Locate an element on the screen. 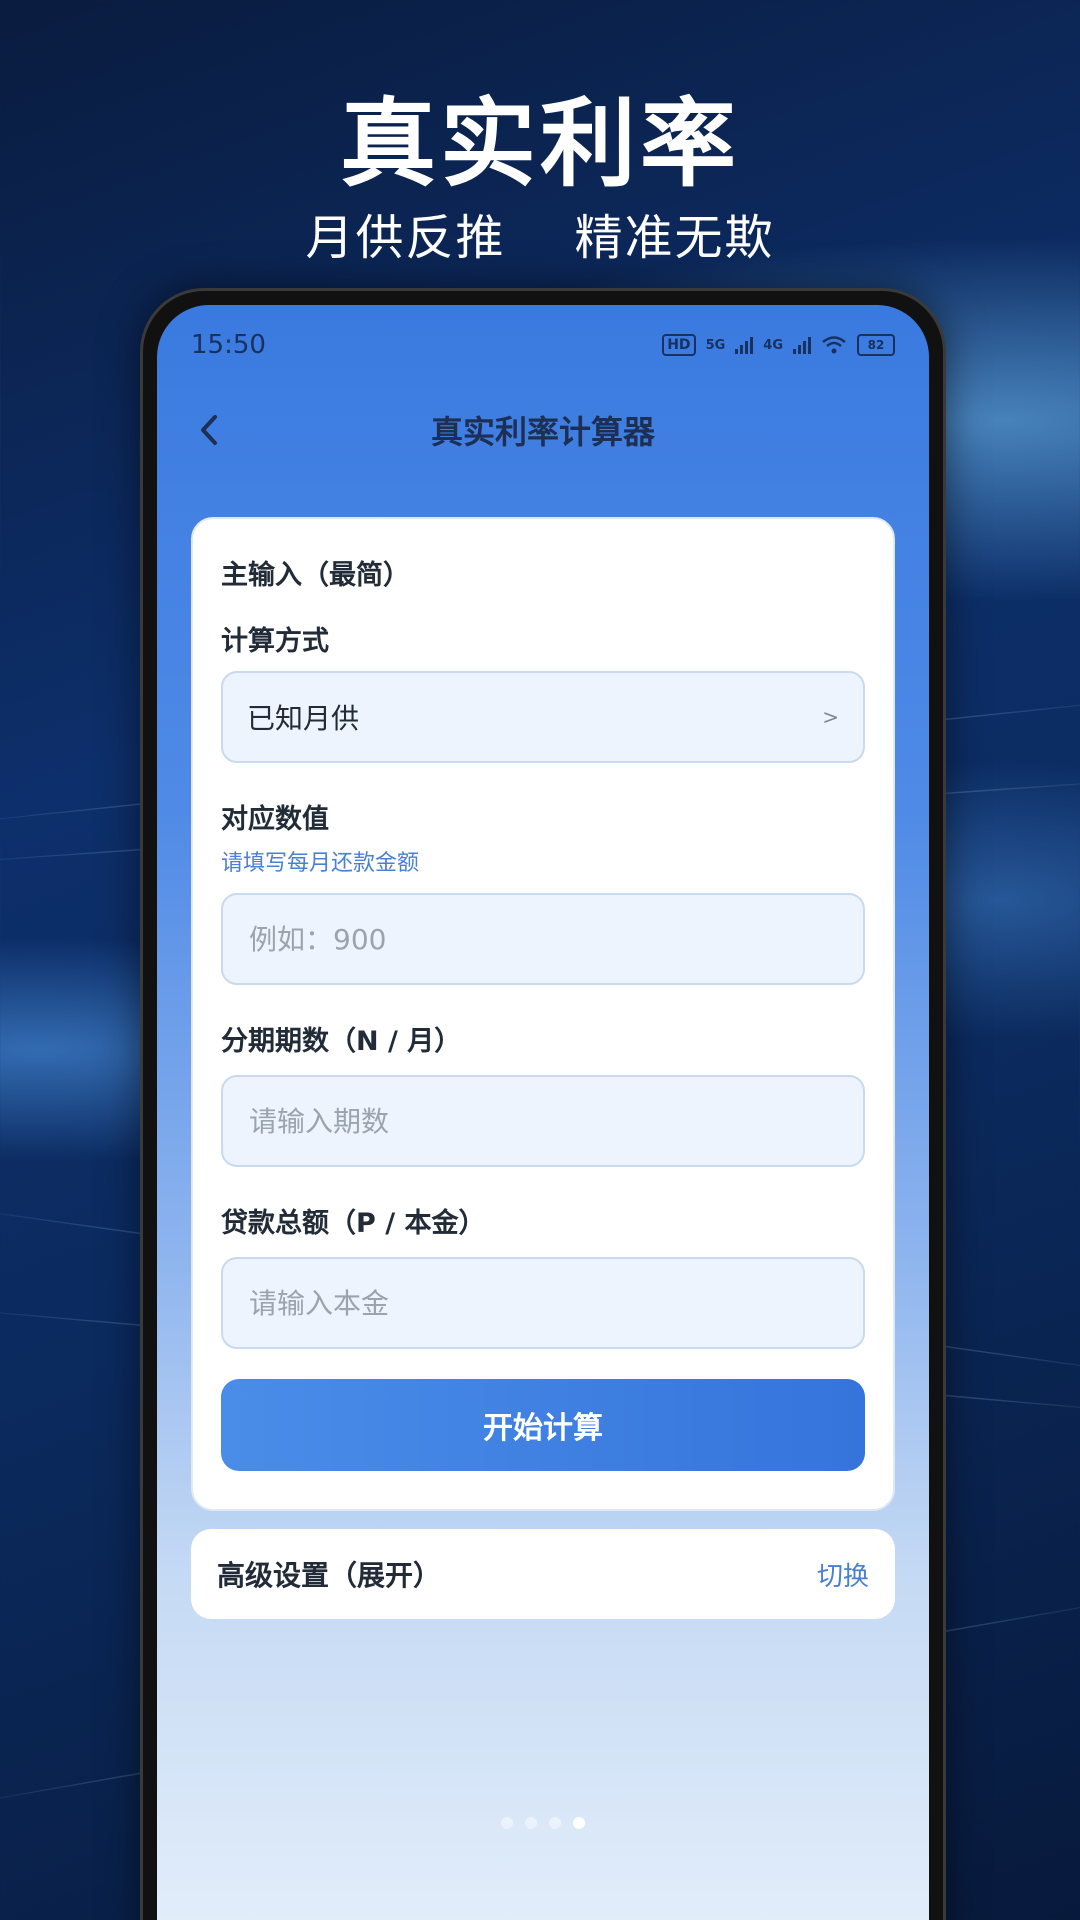 This screenshot has width=1080, height=1920. calc-mode-value: 已知月供 is located at coordinates (303, 718).